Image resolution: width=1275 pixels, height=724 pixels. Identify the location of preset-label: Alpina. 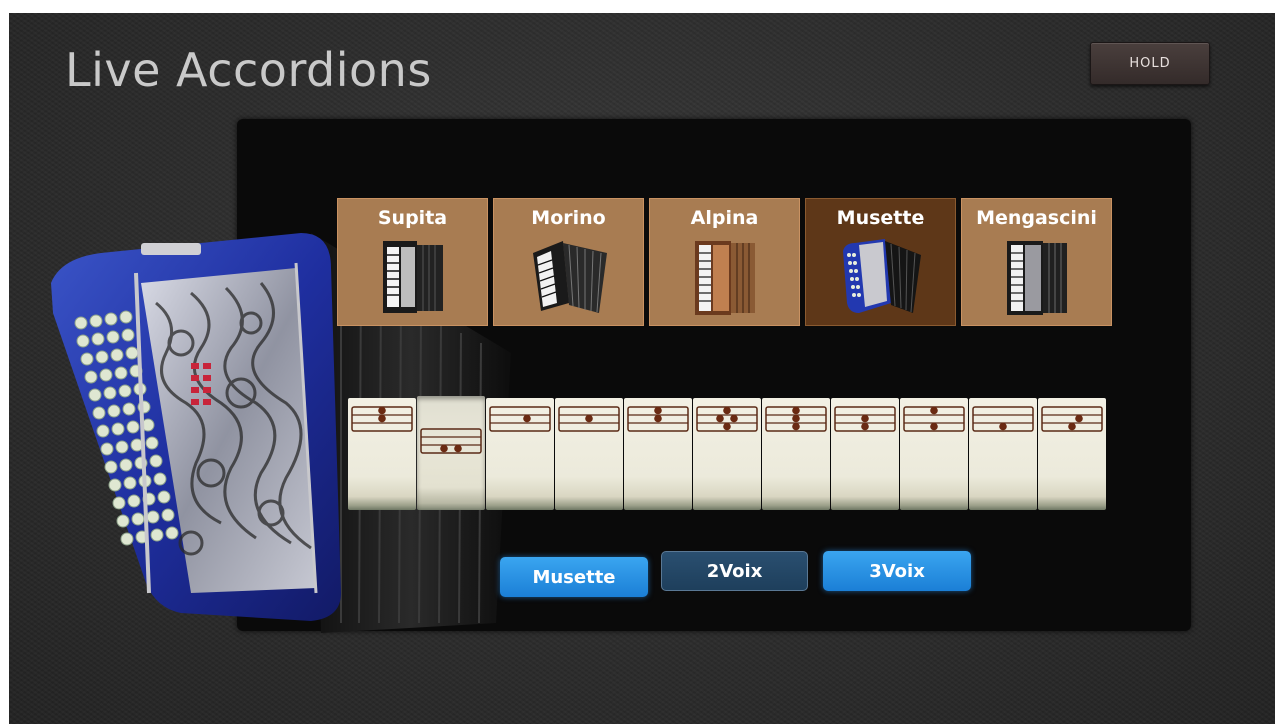
(724, 218).